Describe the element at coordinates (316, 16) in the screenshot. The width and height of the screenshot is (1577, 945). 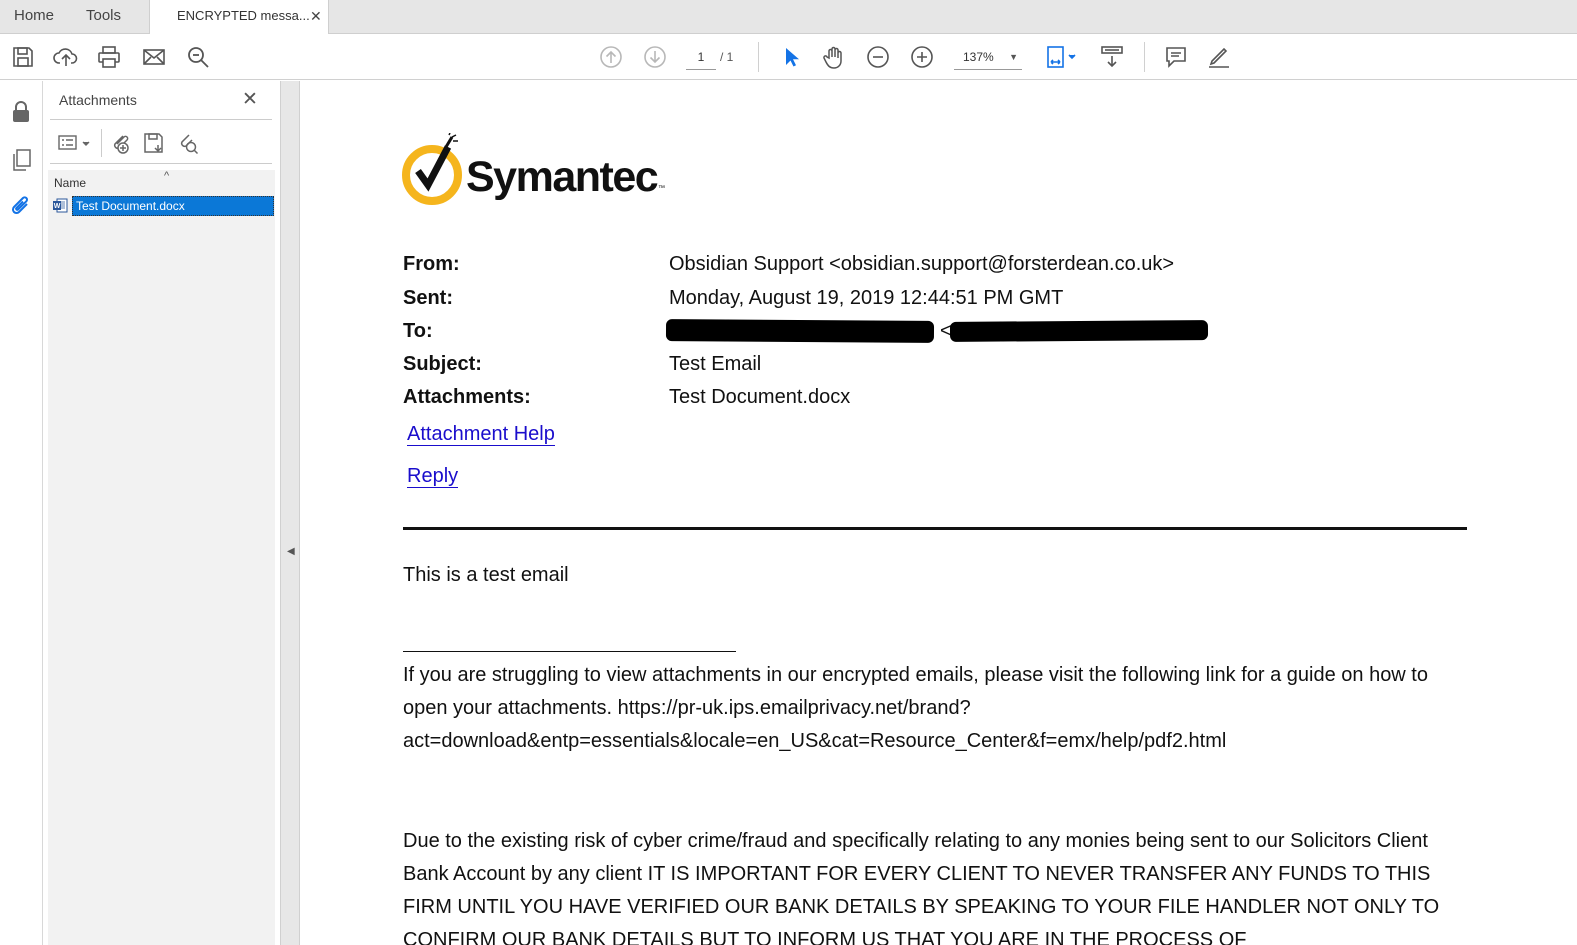
I see `close-tab-icon: ✕` at that location.